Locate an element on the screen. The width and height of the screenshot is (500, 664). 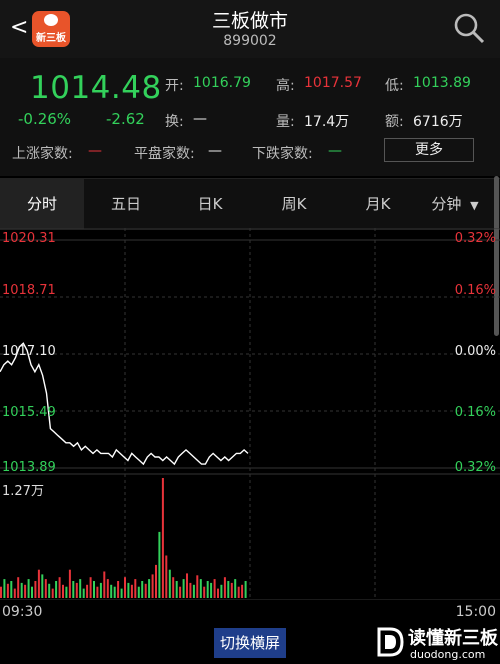
more-button: 更多 is located at coordinates (429, 150).